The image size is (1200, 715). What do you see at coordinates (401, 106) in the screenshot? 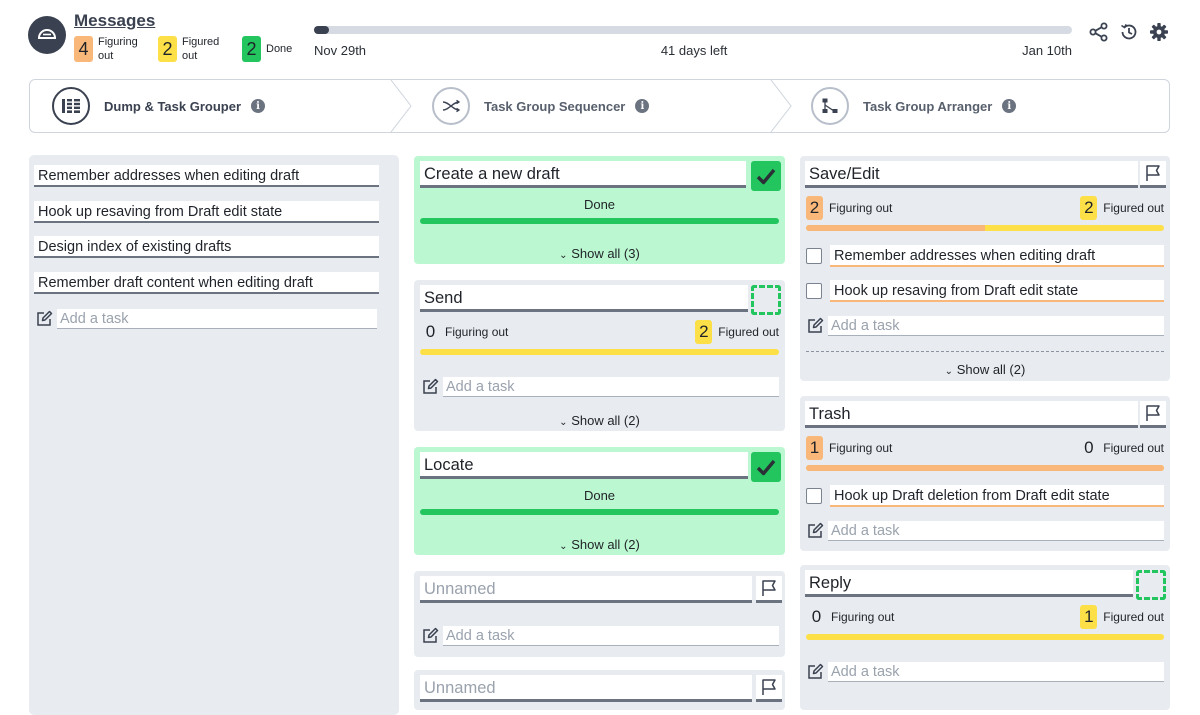
I see `chevron-separator` at bounding box center [401, 106].